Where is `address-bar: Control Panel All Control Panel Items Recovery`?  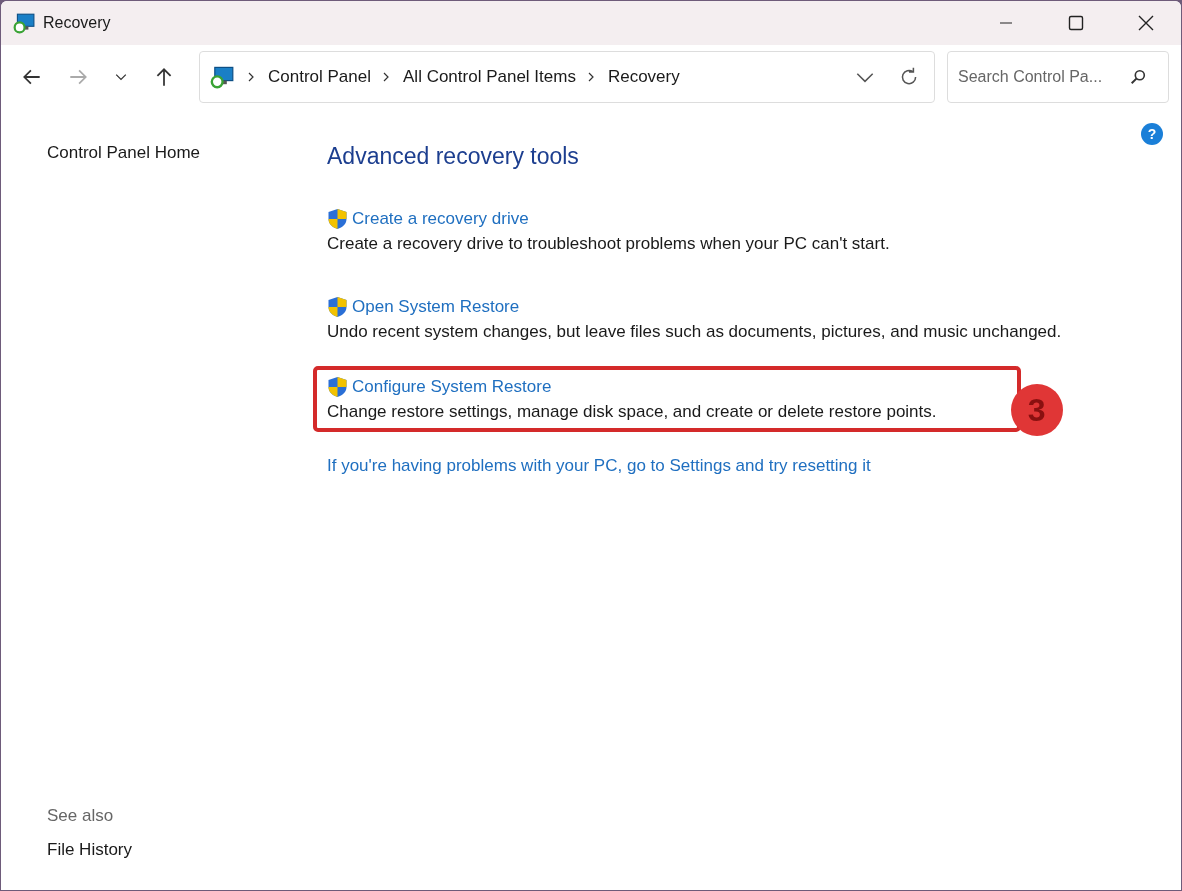
address-bar: Control Panel All Control Panel Items Recovery is located at coordinates (567, 77).